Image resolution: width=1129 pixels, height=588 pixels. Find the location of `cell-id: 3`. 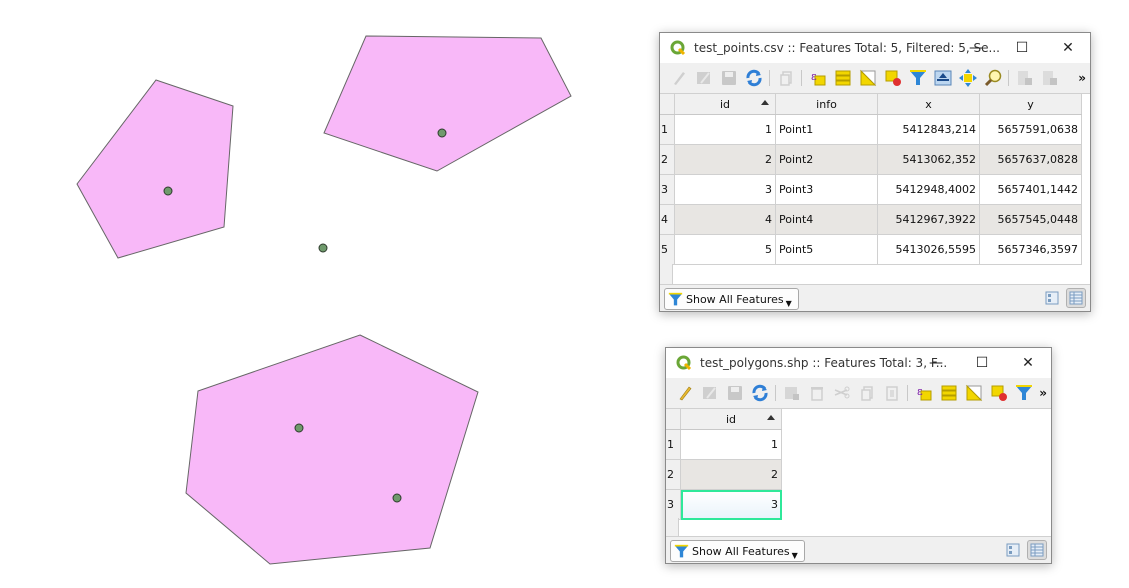

cell-id: 3 is located at coordinates (725, 189).